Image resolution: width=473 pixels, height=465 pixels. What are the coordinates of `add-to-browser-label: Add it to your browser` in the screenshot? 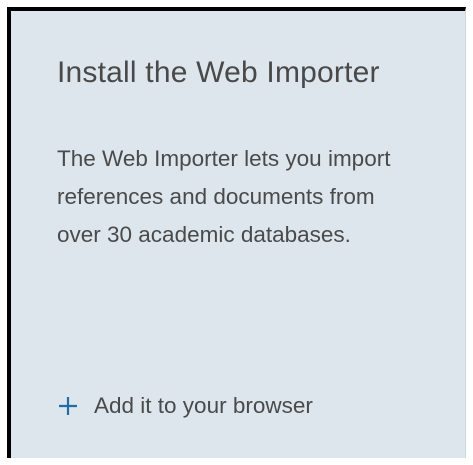 It's located at (203, 405).